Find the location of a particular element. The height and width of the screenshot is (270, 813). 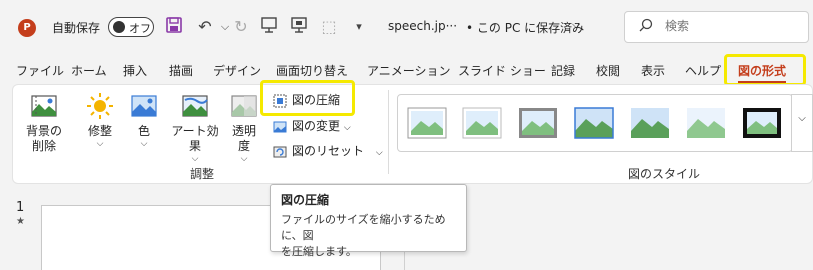

autosave-toggle: オフ is located at coordinates (131, 27).